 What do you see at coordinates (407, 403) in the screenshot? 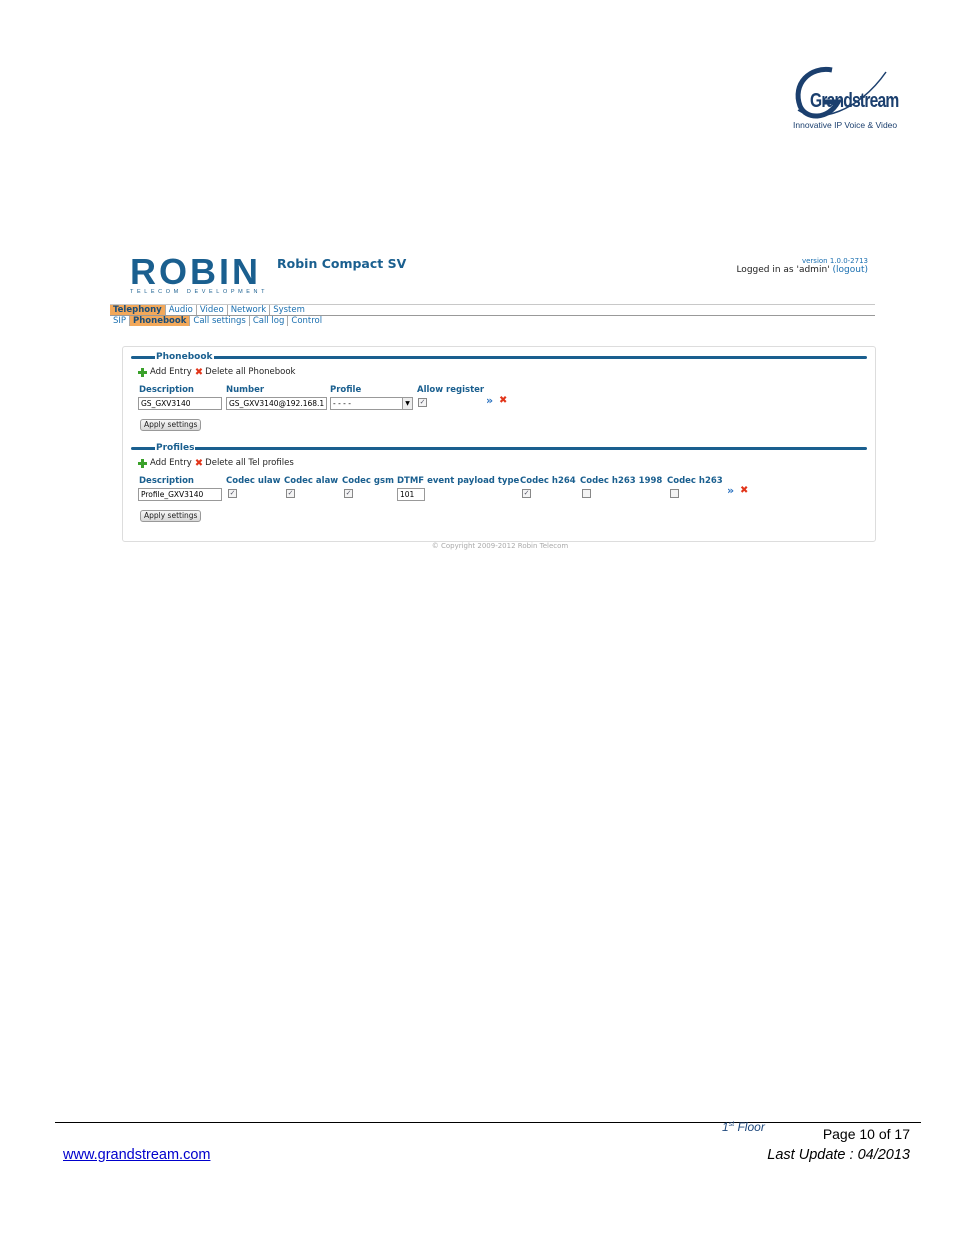
I see `chevron-down-icon: ▼` at bounding box center [407, 403].